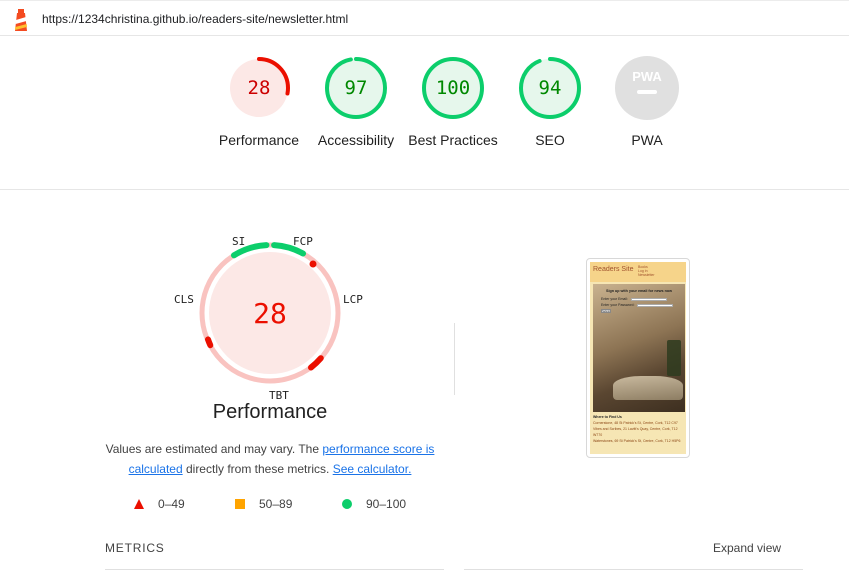 The height and width of the screenshot is (573, 849). I want to click on gauge-seo: 94 SEO, so click(550, 103).